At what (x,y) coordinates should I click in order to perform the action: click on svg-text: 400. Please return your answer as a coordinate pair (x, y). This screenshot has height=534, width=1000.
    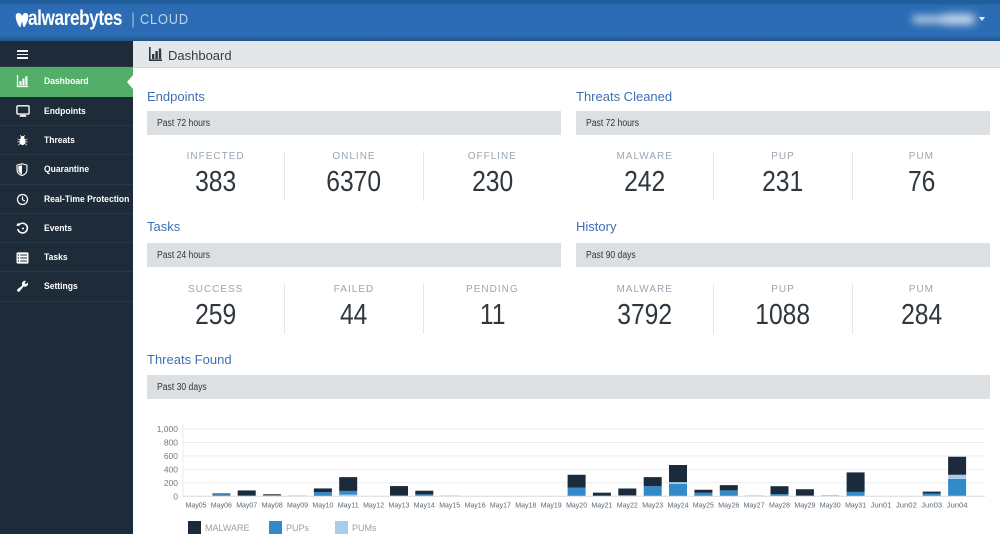
    Looking at the image, I should click on (171, 469).